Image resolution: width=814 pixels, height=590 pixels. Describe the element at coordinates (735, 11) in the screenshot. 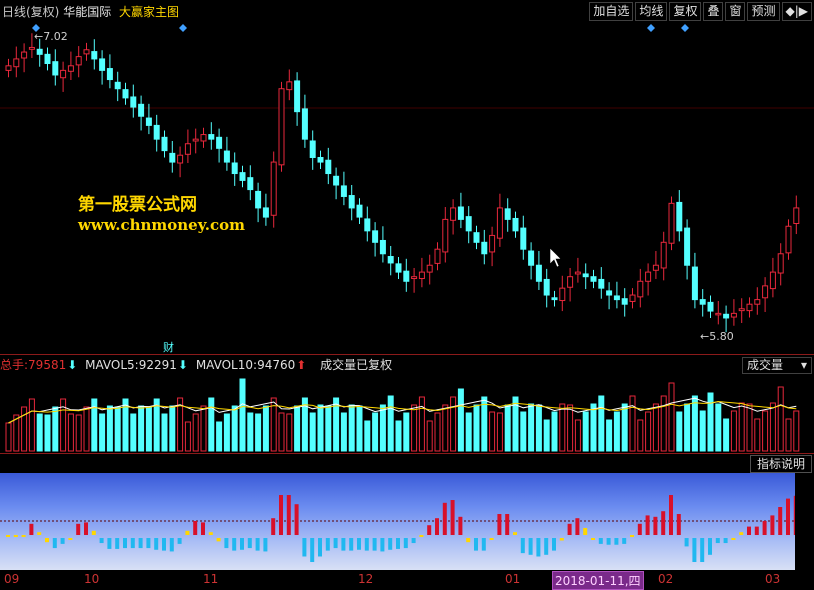

I see `window-button: 窗` at that location.